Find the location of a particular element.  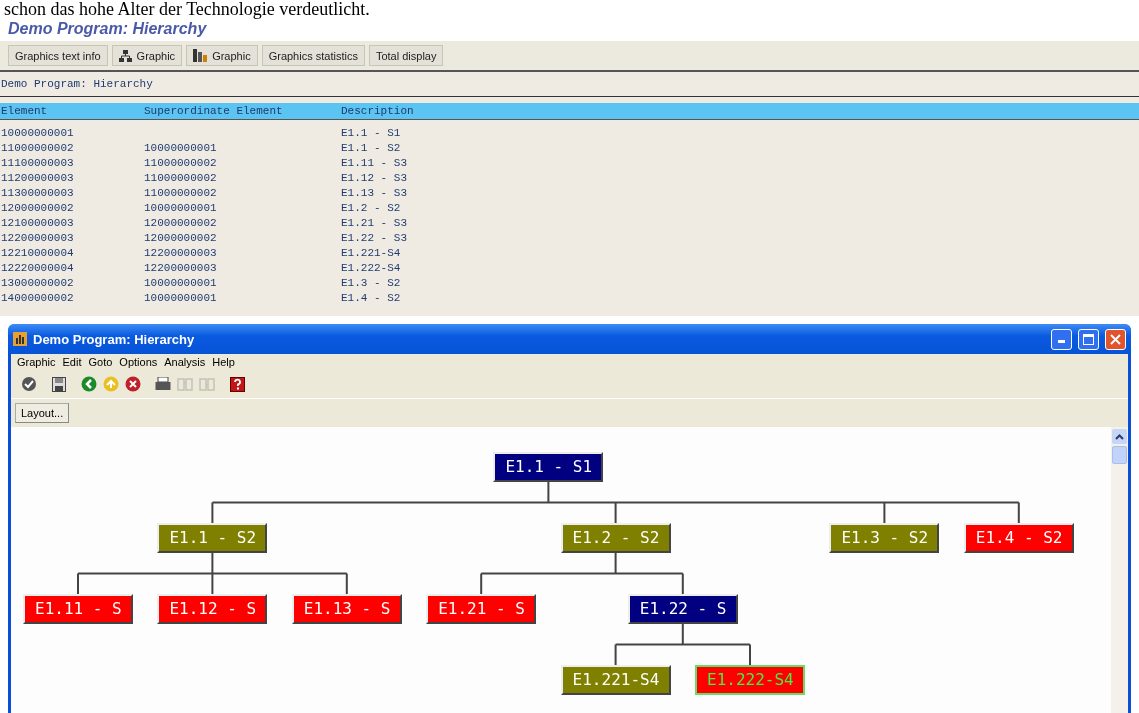

list-title: Demo Program: Hierarchy is located at coordinates (569, 84).